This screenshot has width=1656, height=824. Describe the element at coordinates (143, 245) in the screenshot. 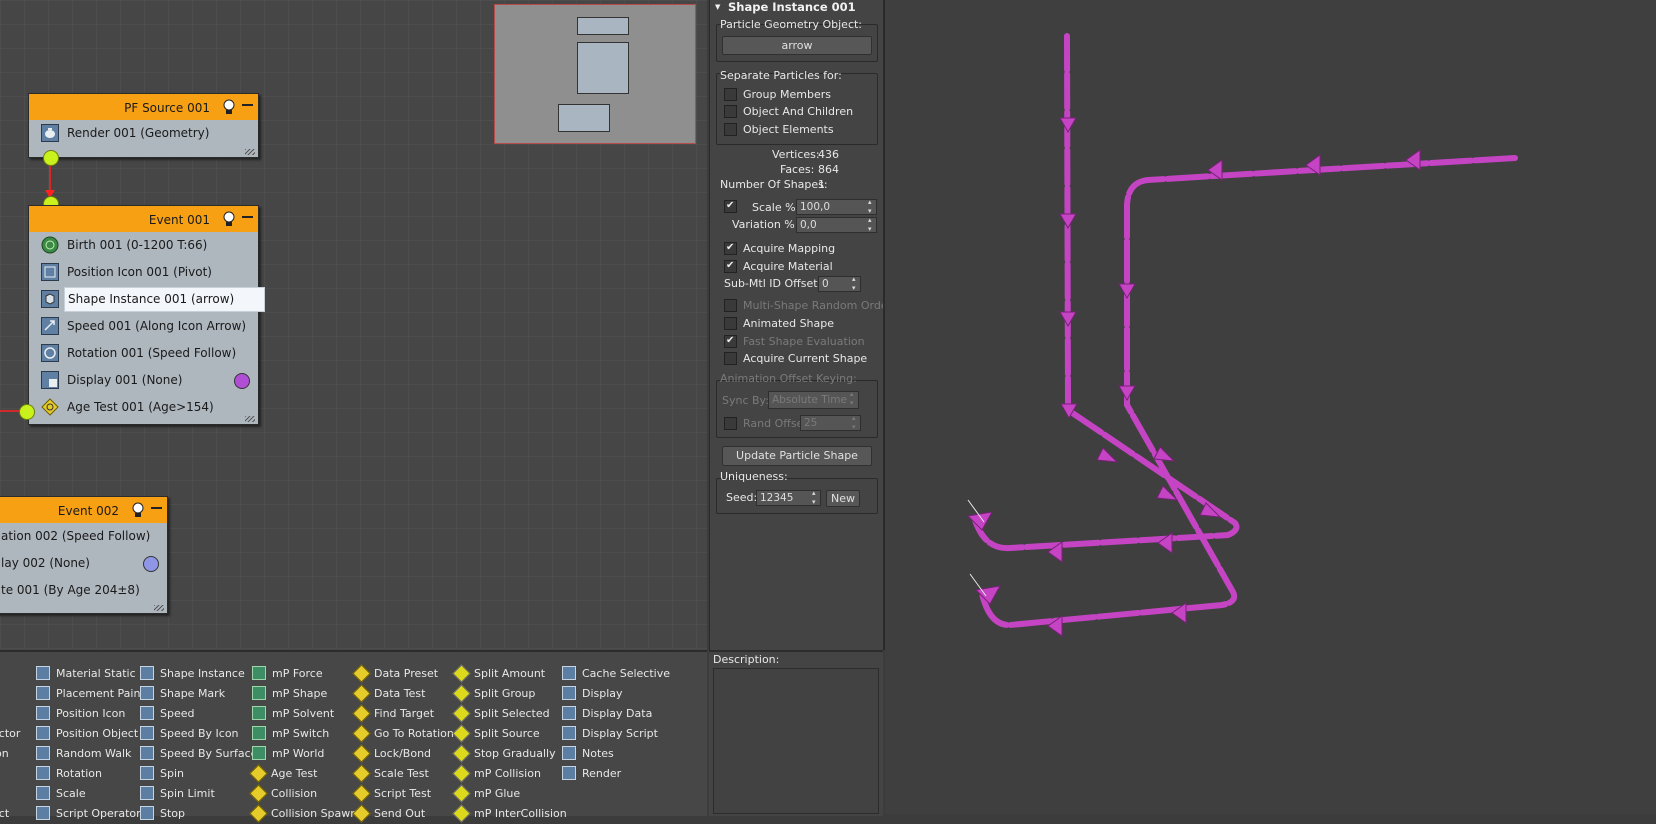

I see `operator-row-birth: Birth 001 (0-1200 T:66)` at that location.